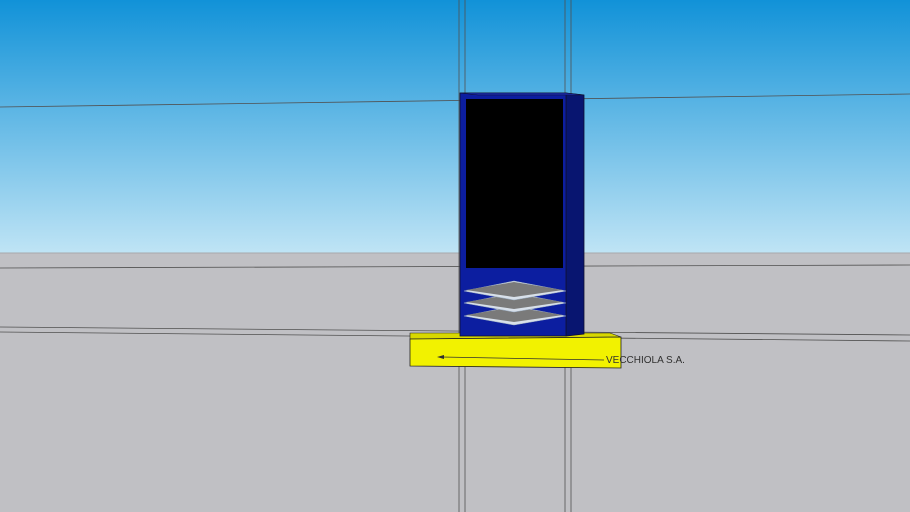  I want to click on cabinet-top, so click(522, 94).